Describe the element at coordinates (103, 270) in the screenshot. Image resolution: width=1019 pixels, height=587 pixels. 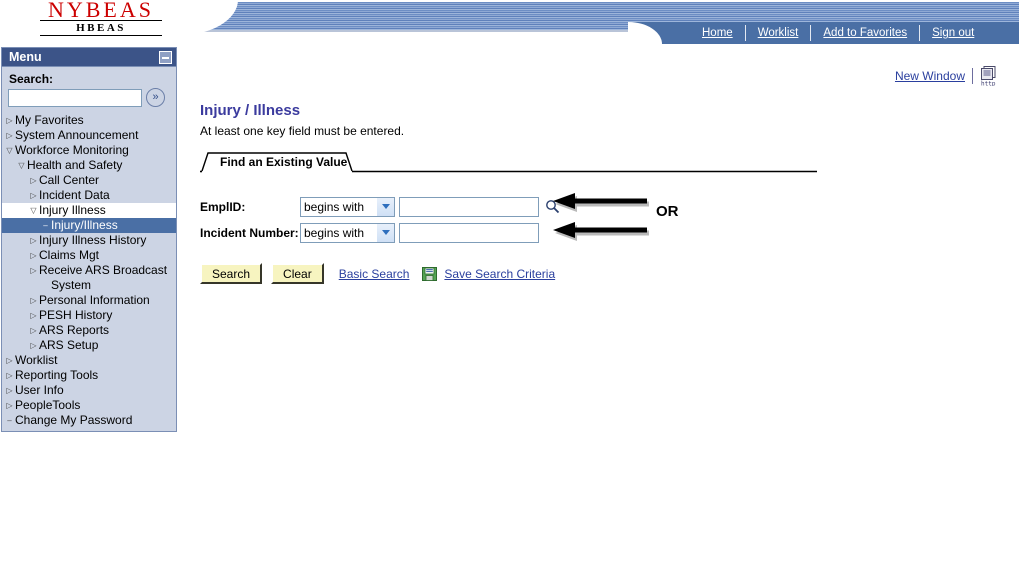
I see `sidebar-item-label: Receive ARS Broadcast` at that location.